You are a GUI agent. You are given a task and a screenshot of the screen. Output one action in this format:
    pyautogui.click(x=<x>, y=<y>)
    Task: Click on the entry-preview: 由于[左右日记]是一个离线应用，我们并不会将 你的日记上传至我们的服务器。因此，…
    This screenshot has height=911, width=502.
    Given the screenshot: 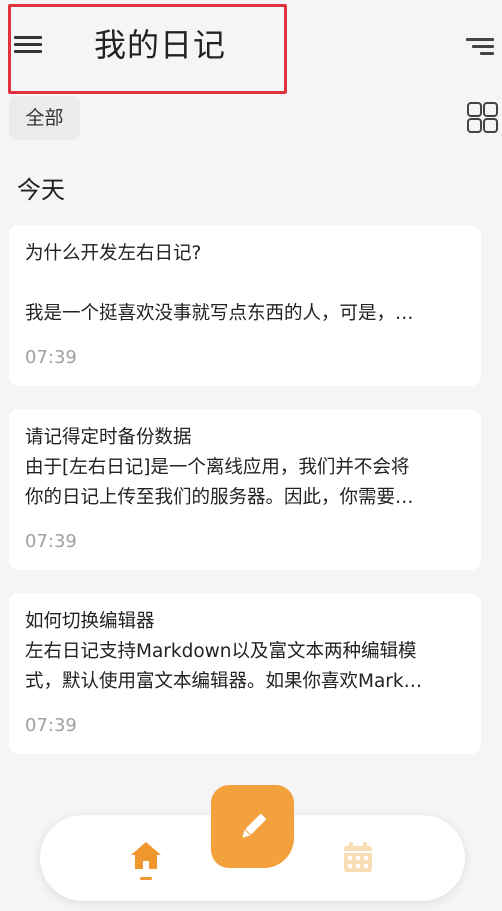 What is the action you would take?
    pyautogui.click(x=245, y=483)
    